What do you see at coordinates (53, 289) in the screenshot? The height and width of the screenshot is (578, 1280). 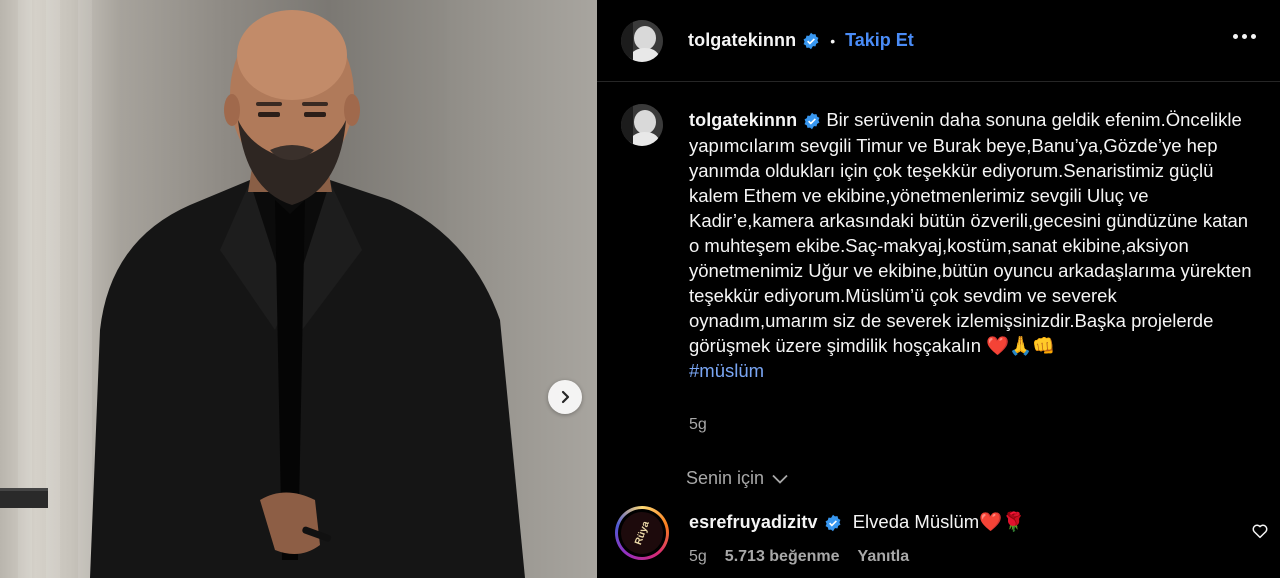 I see `window-blind` at bounding box center [53, 289].